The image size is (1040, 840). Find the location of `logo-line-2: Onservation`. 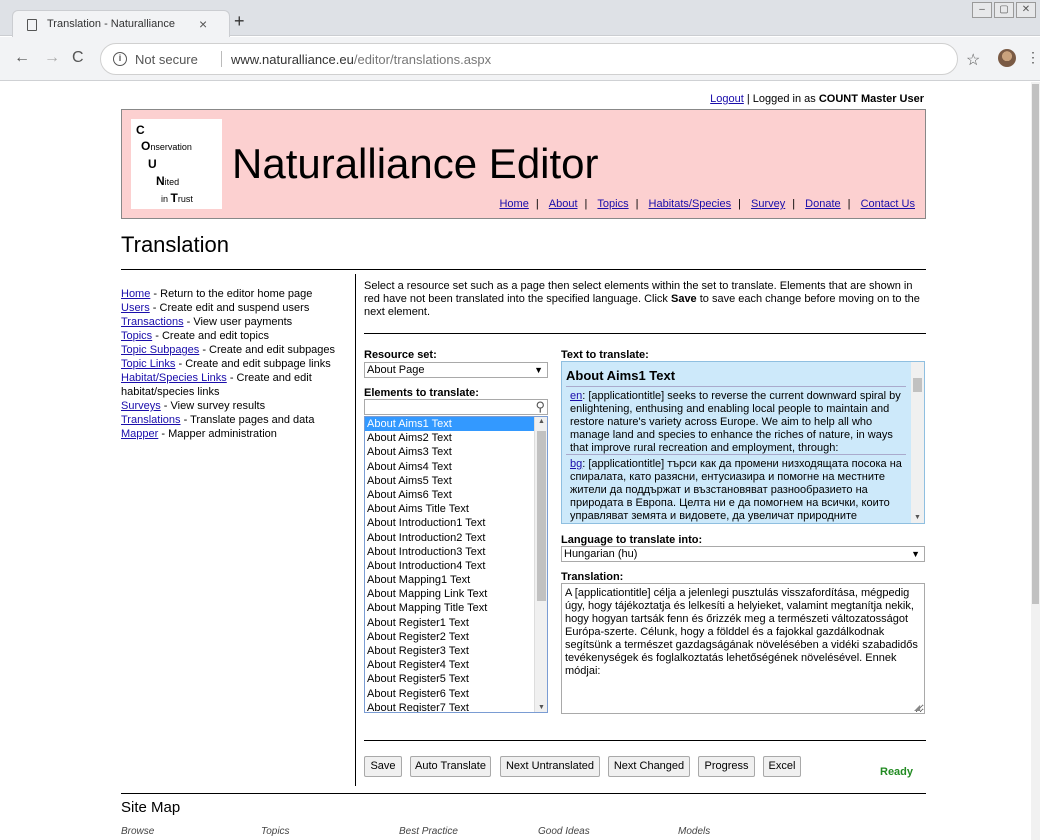

logo-line-2: Onservation is located at coordinates (166, 146).